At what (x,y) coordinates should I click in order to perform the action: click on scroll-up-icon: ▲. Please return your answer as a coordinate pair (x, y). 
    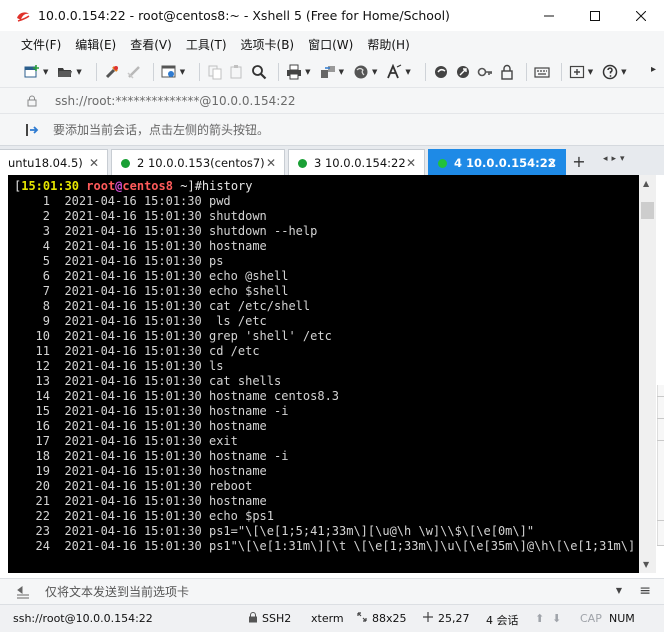
    Looking at the image, I should click on (646, 183).